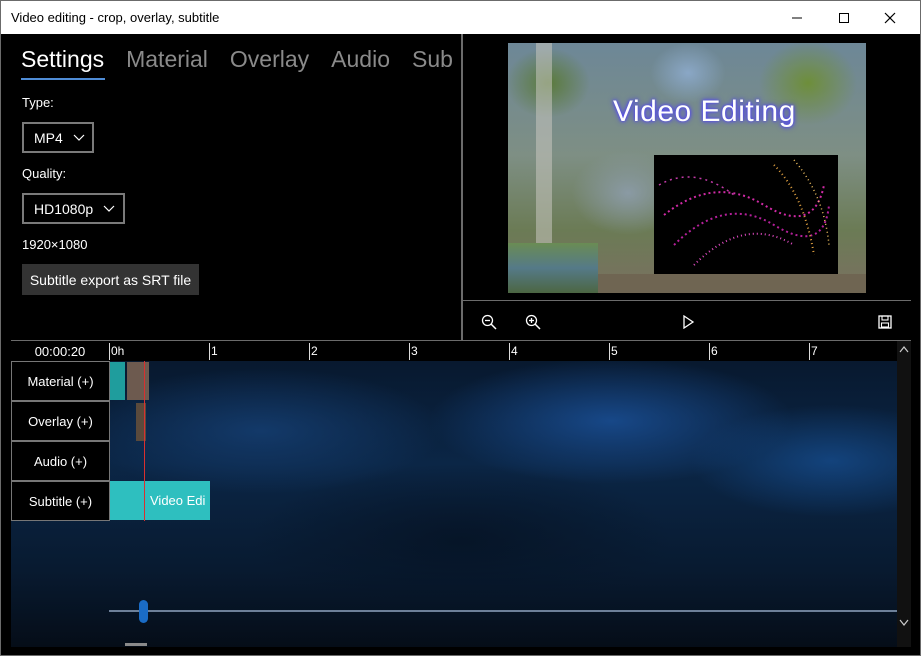 The image size is (921, 656). I want to click on horizontal-scrollbar-thumb, so click(136, 644).